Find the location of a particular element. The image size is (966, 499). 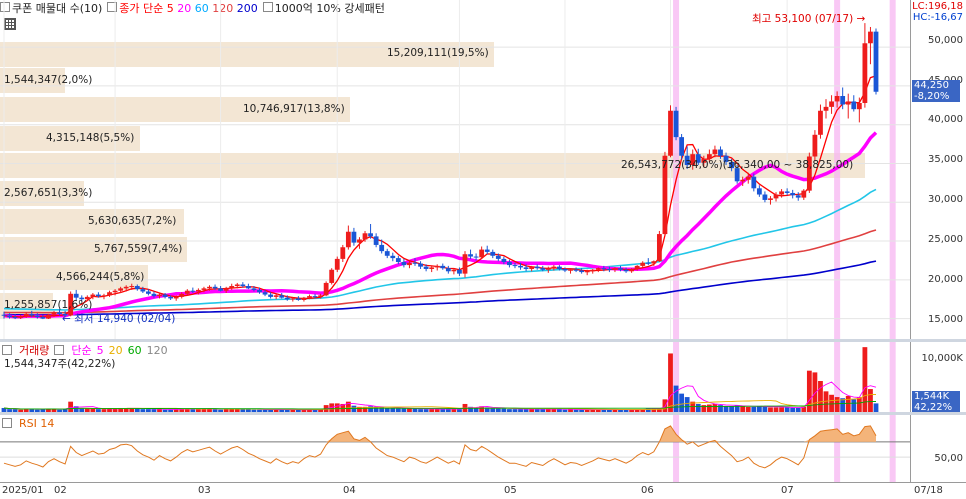

rsi-overbought-fill is located at coordinates (440, 433).